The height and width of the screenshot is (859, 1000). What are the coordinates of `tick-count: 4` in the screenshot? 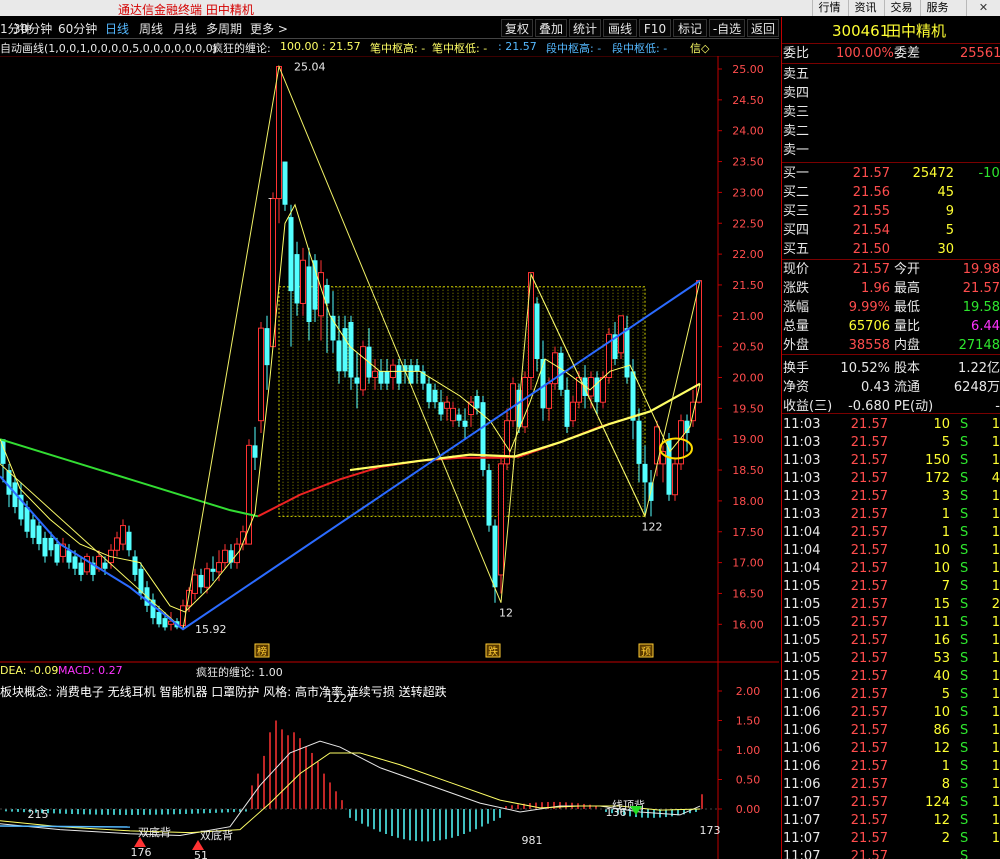 It's located at (995, 478).